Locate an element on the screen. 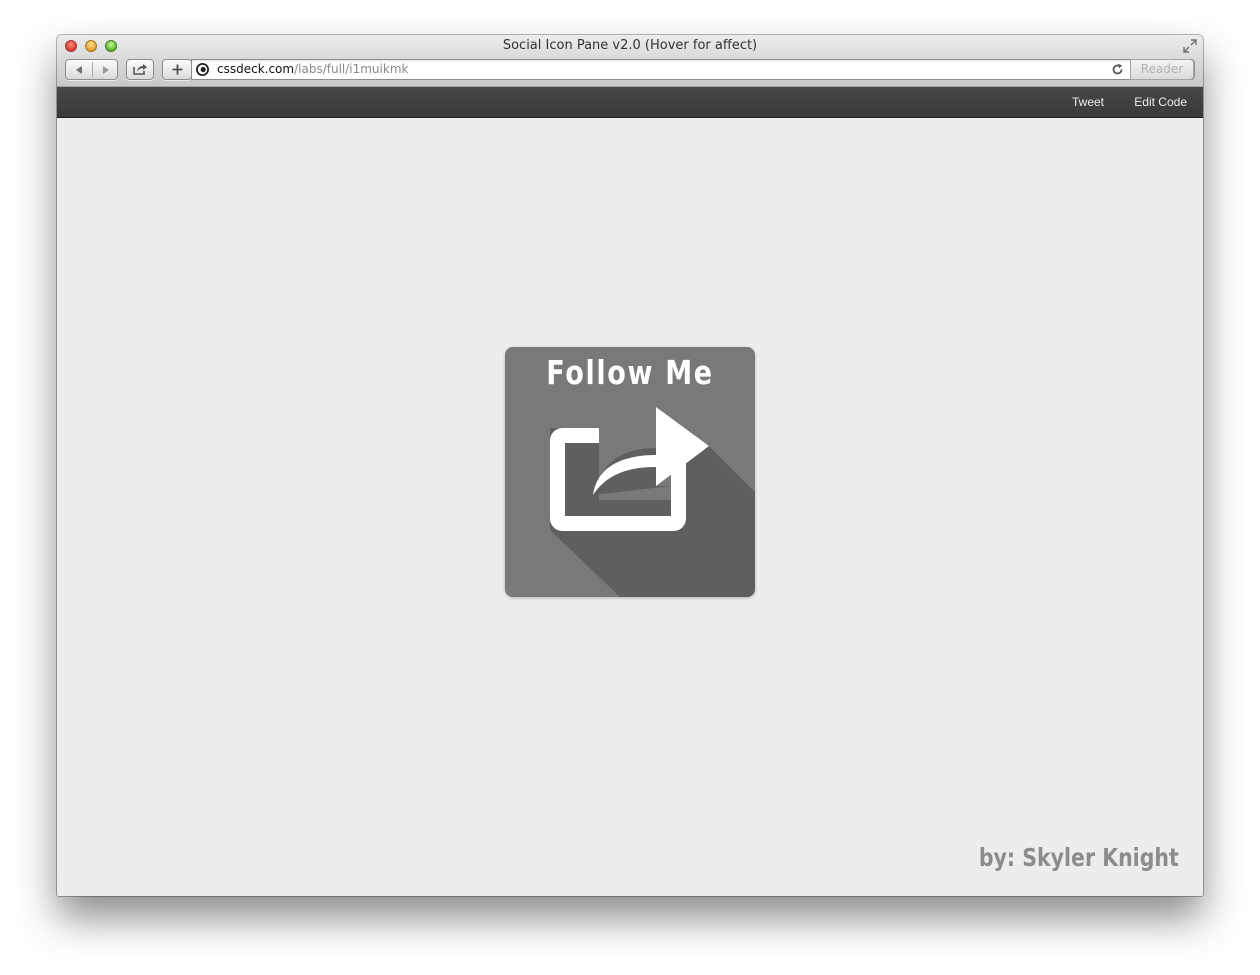 This screenshot has height=975, width=1260. social-icon-pane: Follow Me is located at coordinates (630, 472).